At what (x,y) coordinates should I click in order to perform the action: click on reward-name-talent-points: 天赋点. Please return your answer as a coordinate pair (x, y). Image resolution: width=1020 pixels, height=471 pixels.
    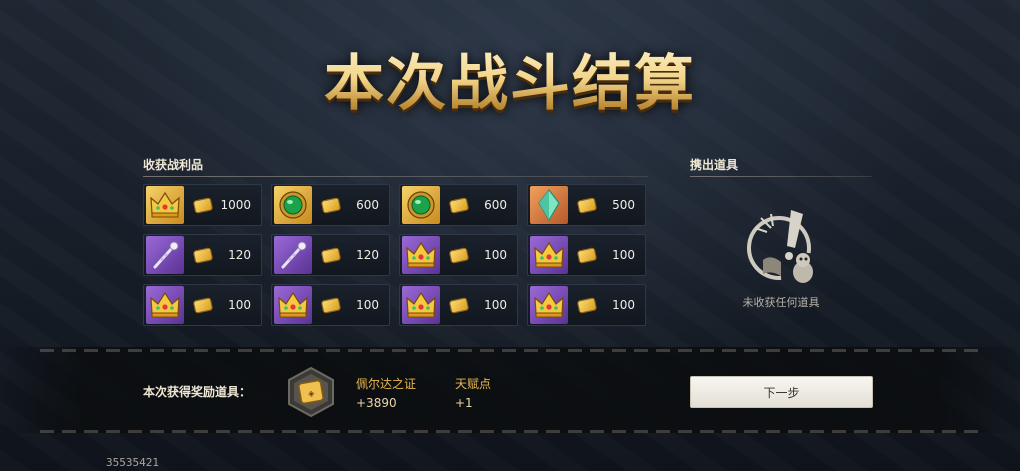
    Looking at the image, I should click on (473, 384).